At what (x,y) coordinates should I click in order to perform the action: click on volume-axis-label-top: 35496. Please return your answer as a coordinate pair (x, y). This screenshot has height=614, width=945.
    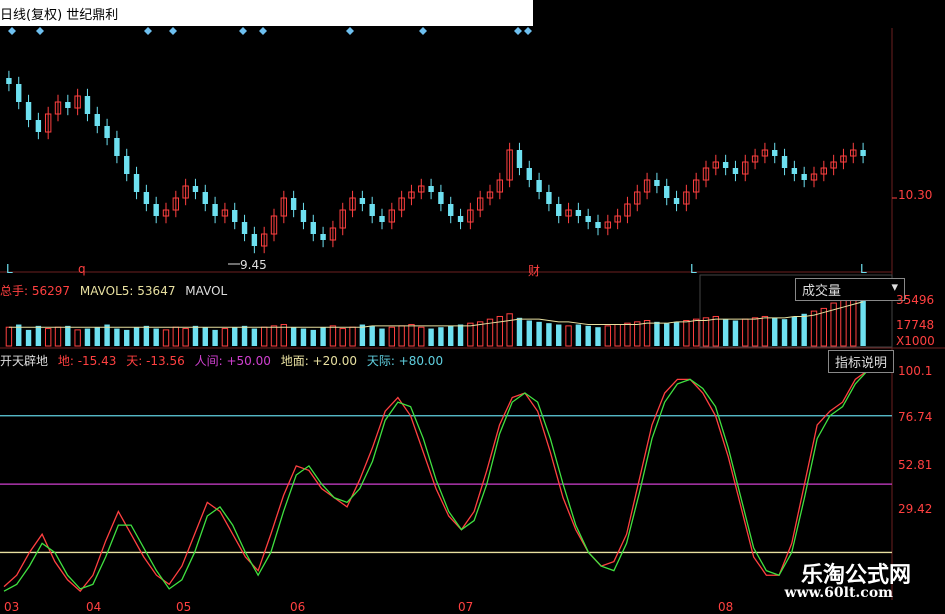
    Looking at the image, I should click on (915, 300).